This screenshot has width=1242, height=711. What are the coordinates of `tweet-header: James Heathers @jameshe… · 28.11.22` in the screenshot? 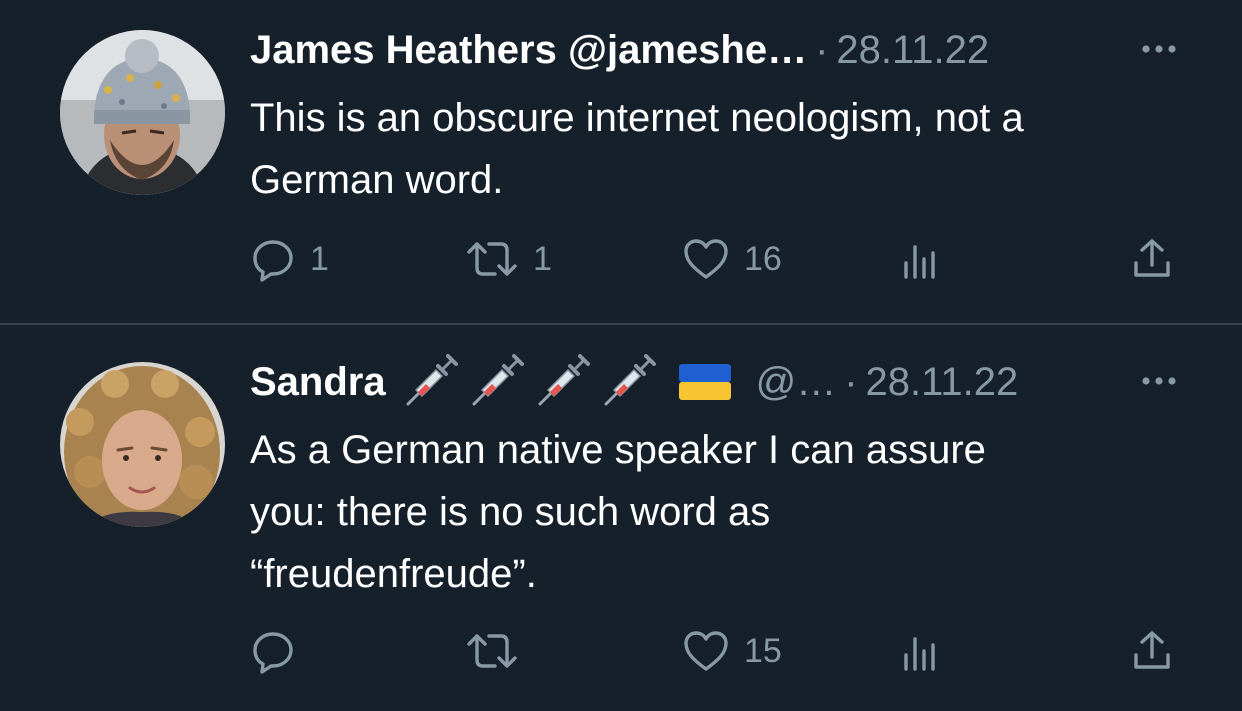 It's located at (716, 50).